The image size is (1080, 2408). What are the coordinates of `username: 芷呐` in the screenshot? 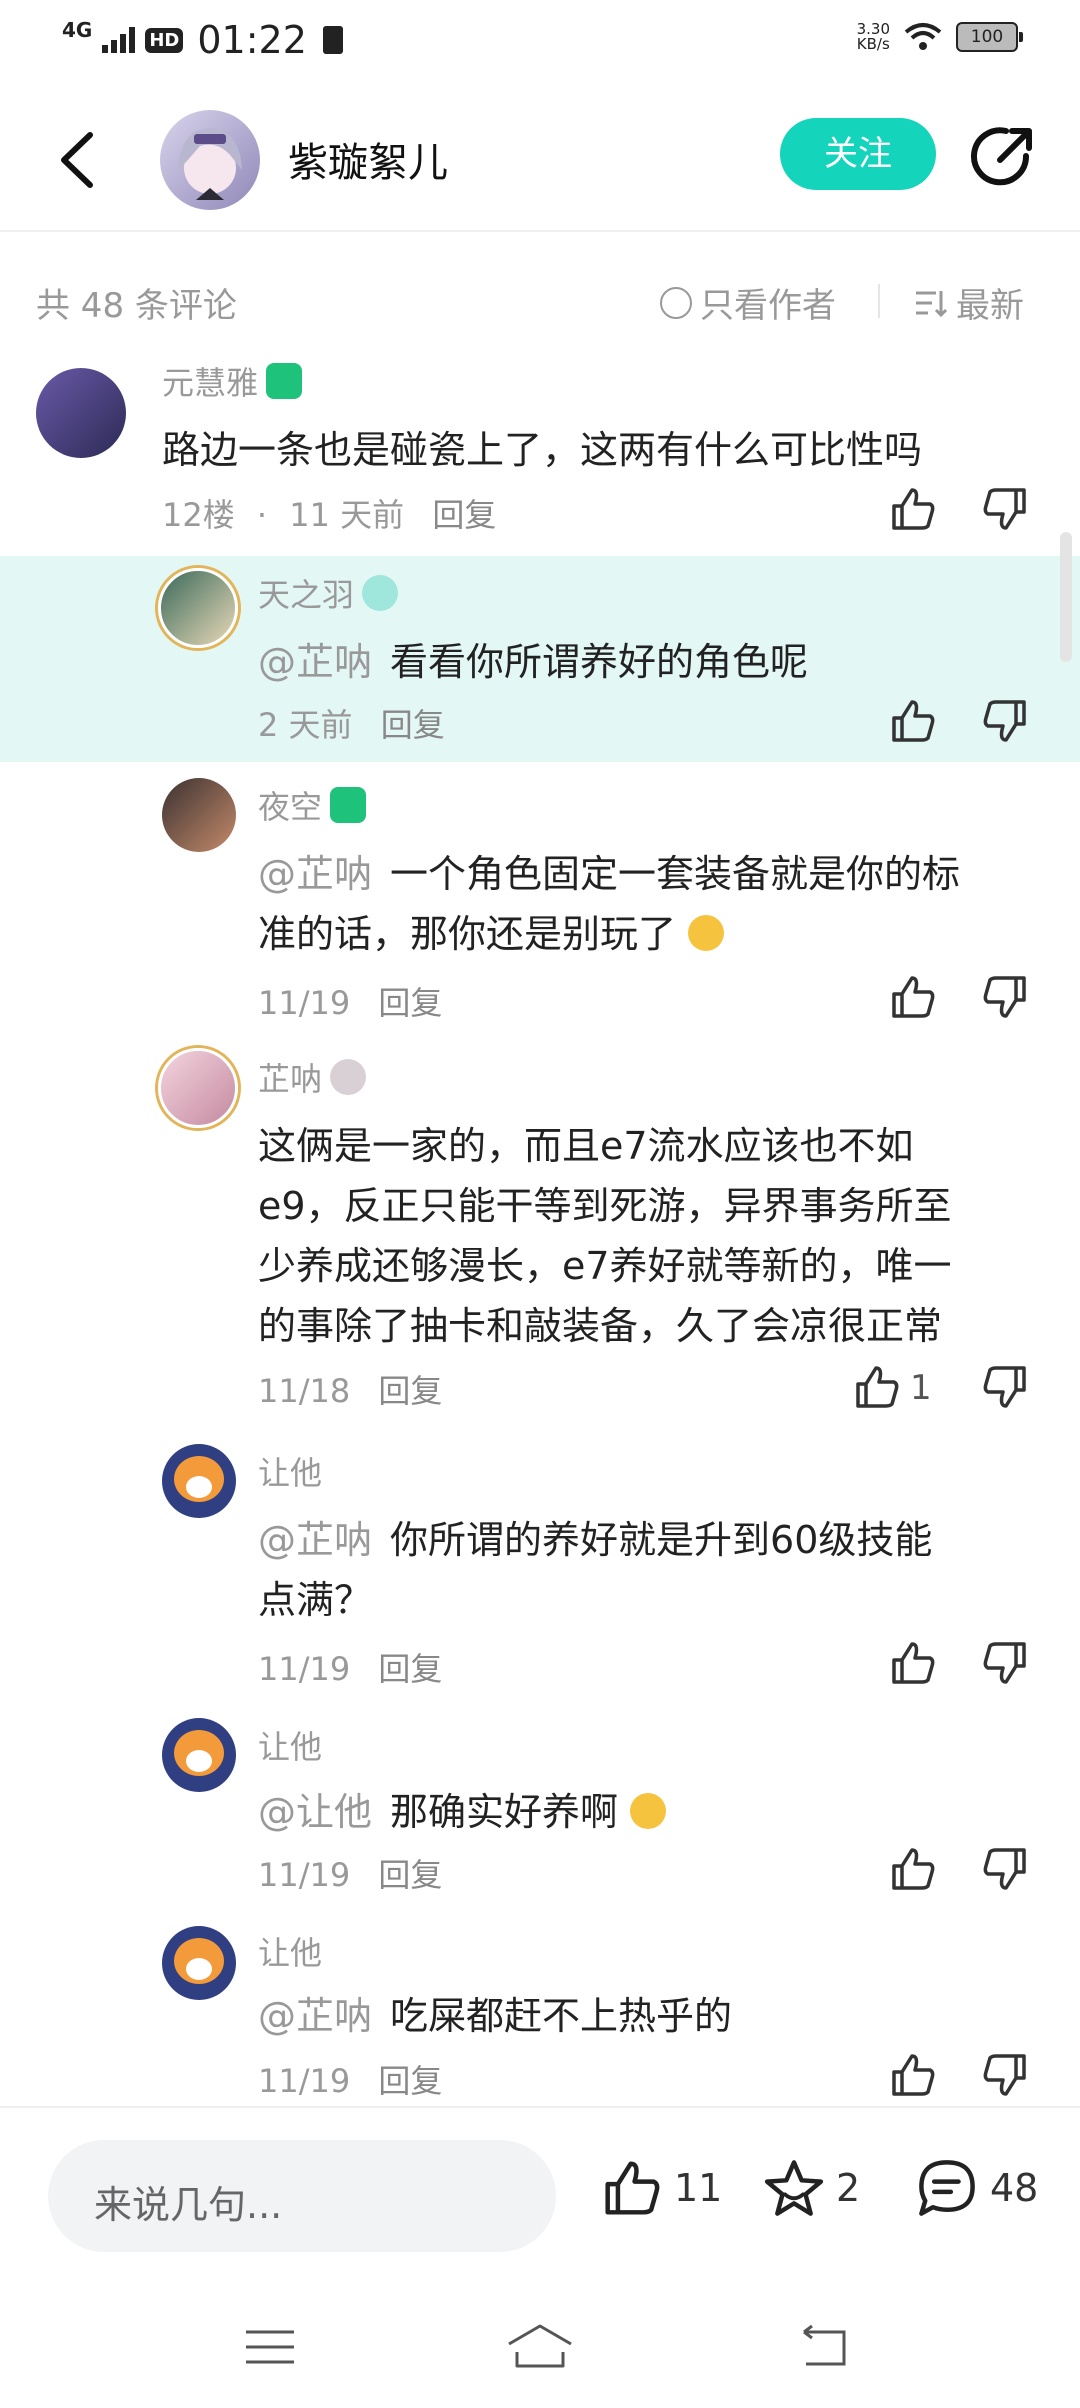 It's located at (312, 1077).